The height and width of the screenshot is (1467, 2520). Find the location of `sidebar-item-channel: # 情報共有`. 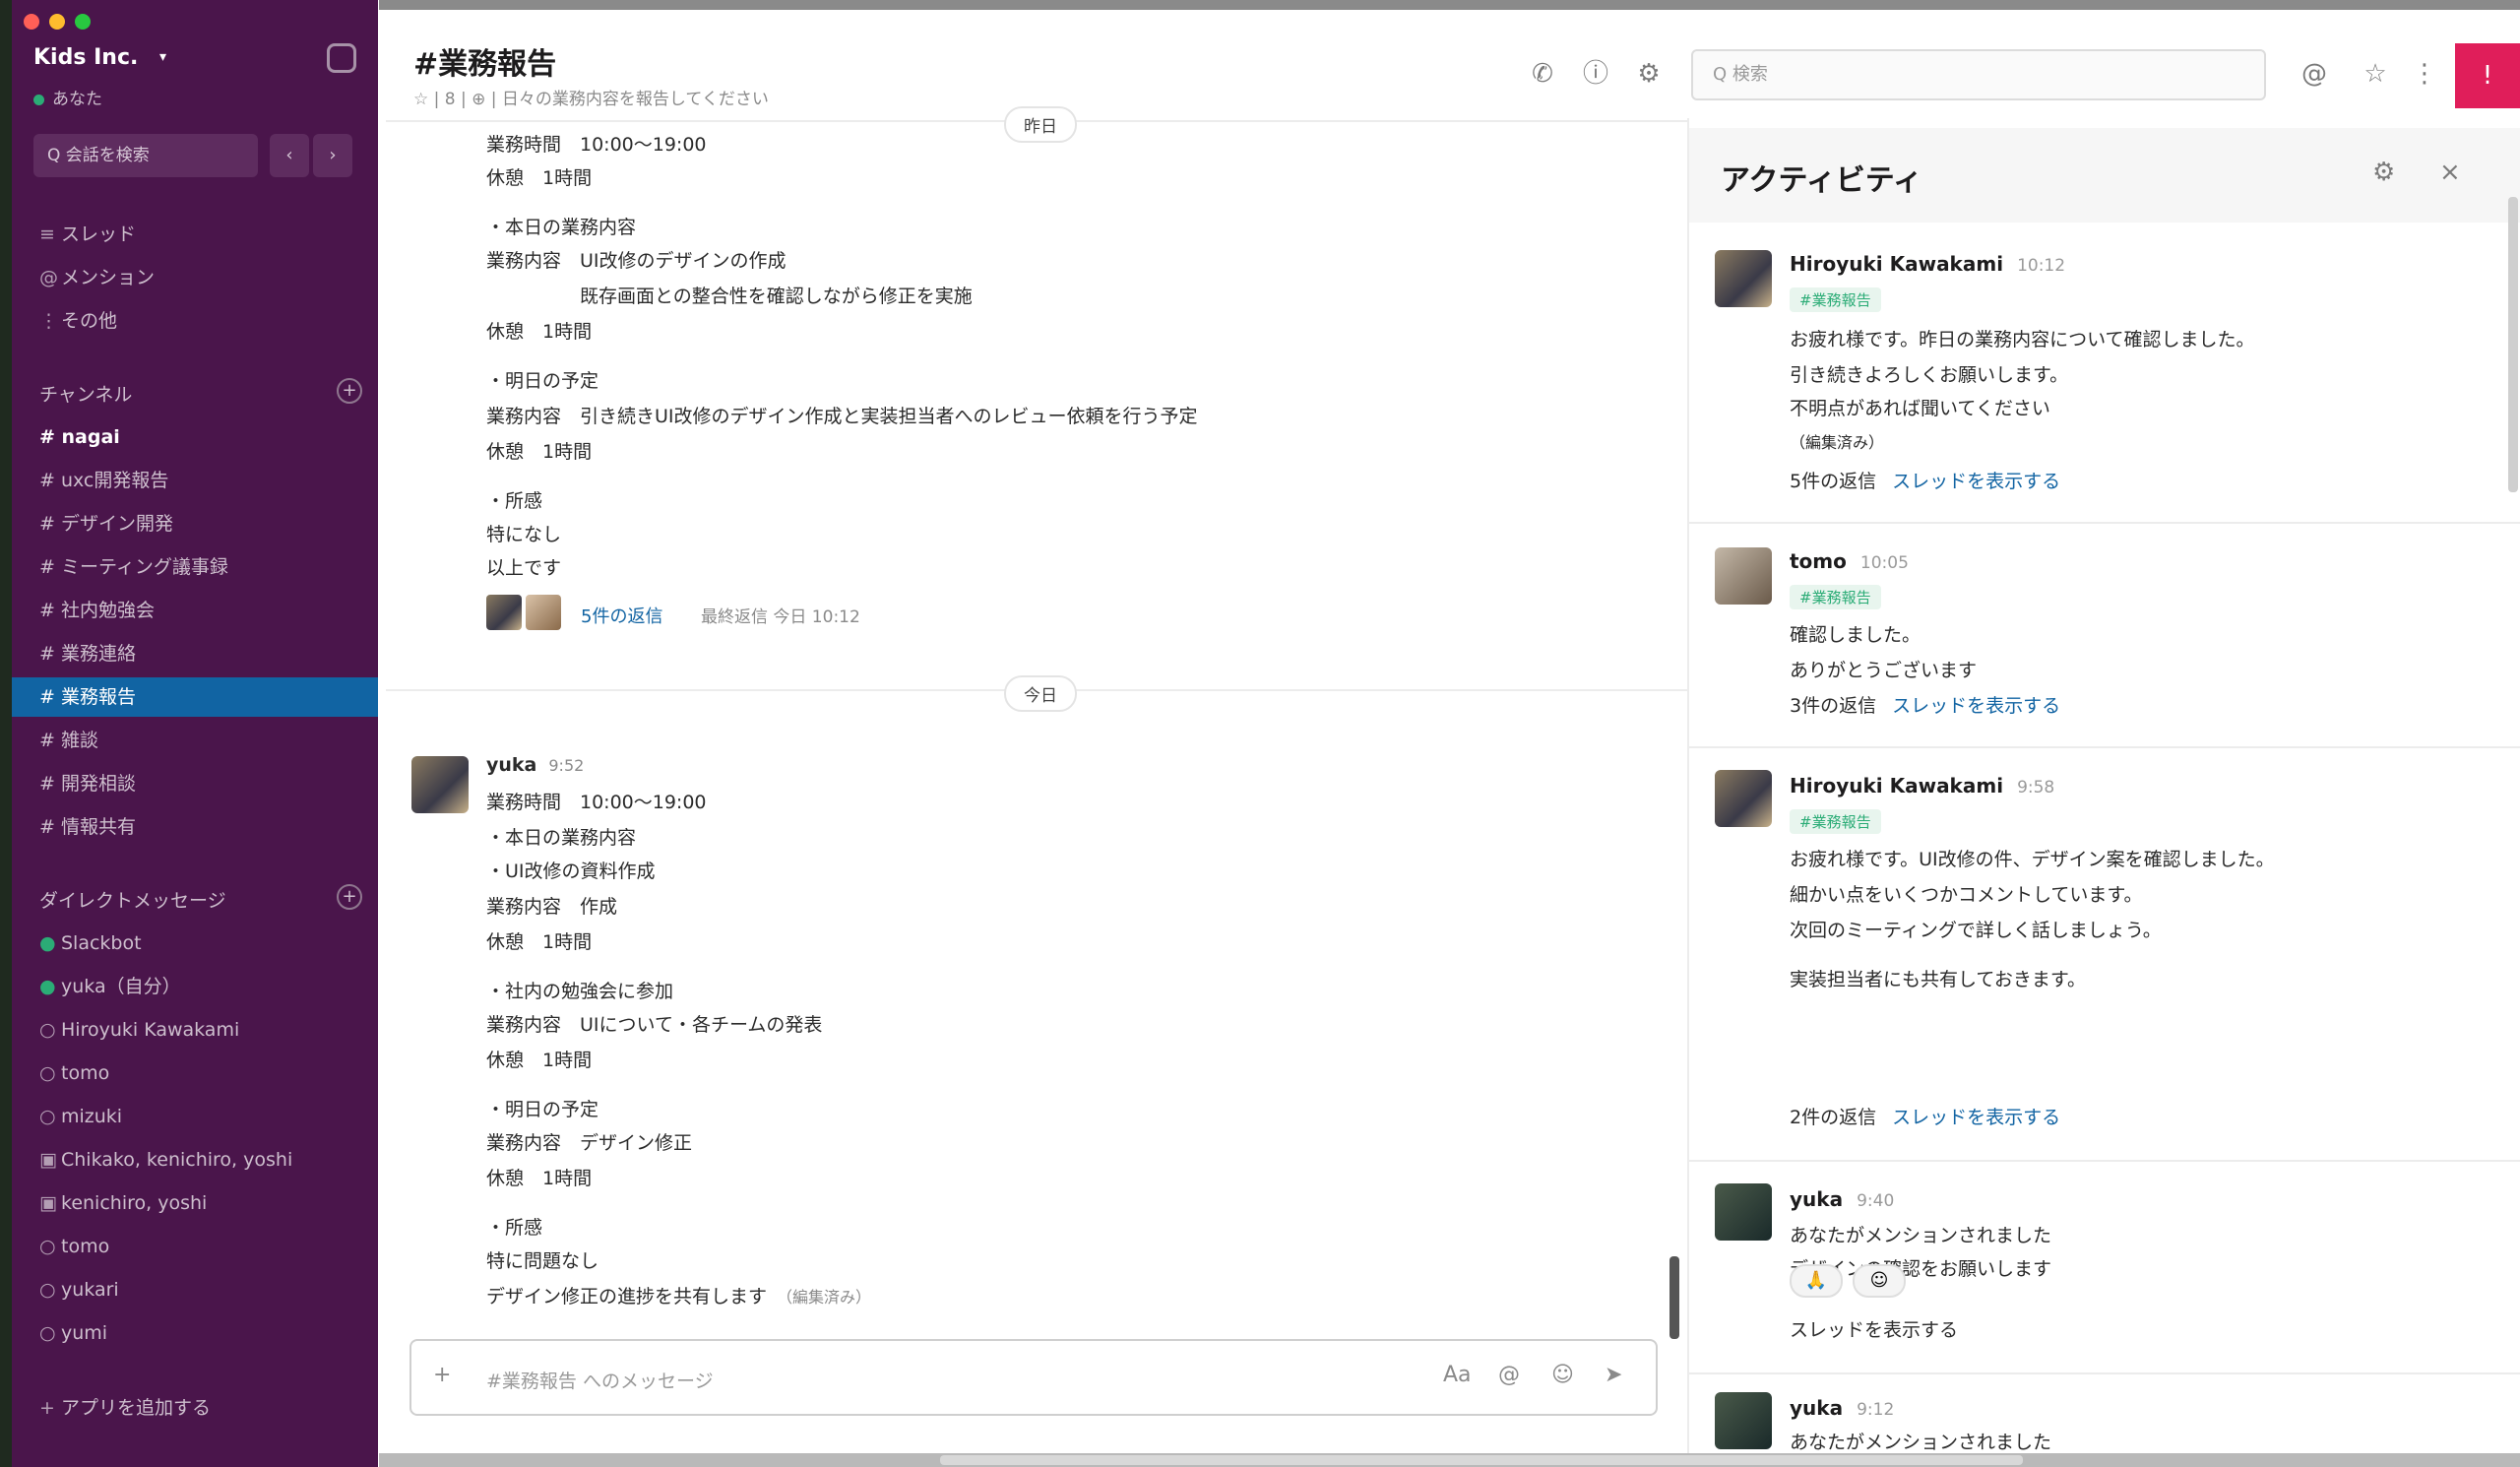

sidebar-item-channel: # 情報共有 is located at coordinates (195, 827).